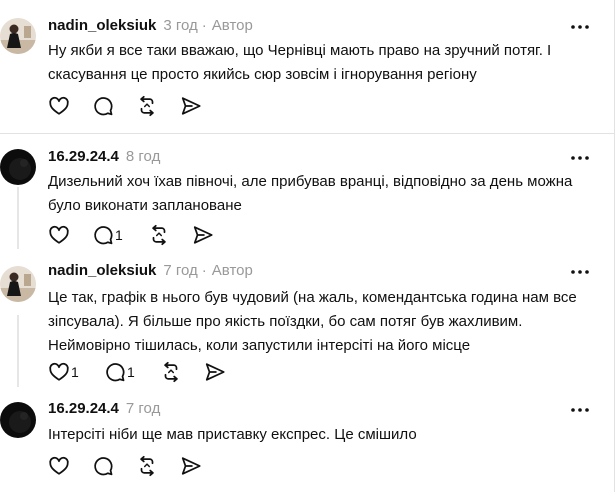 The width and height of the screenshot is (615, 492). I want to click on like-count: 1, so click(75, 372).